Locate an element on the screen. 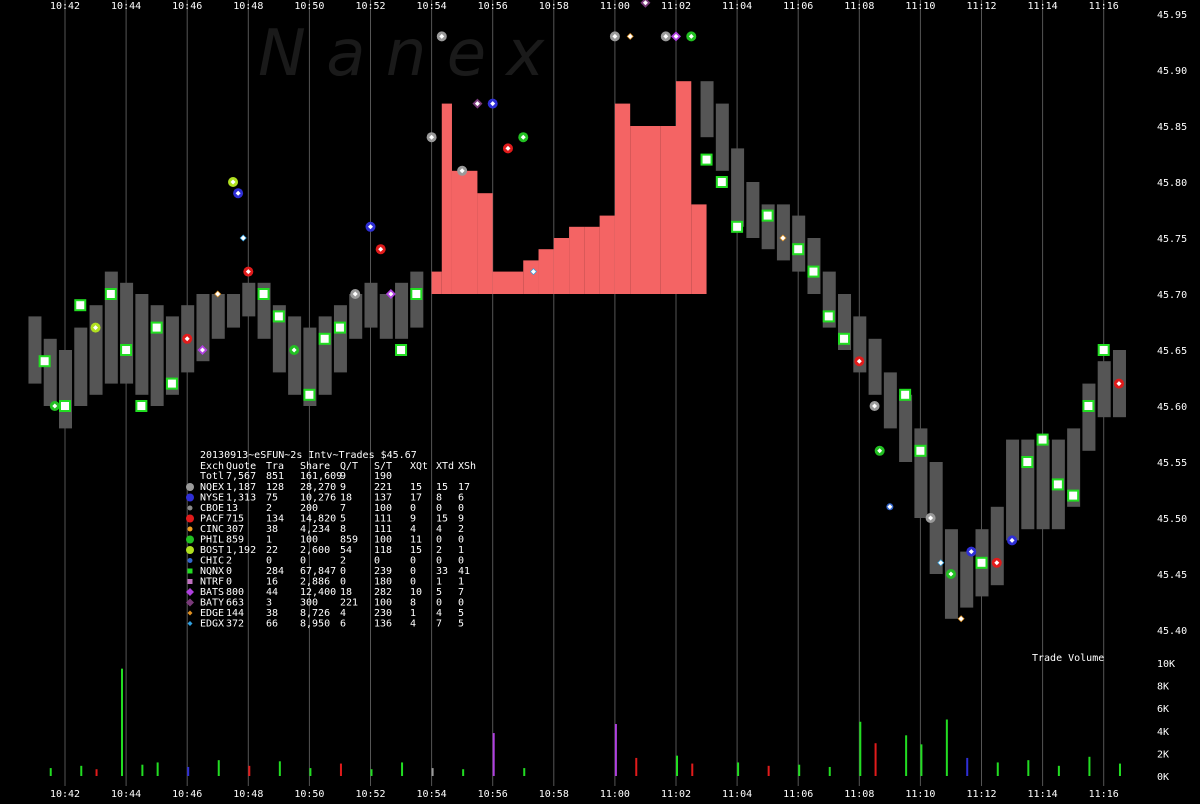  legend-row-cell: 33 is located at coordinates (442, 571).